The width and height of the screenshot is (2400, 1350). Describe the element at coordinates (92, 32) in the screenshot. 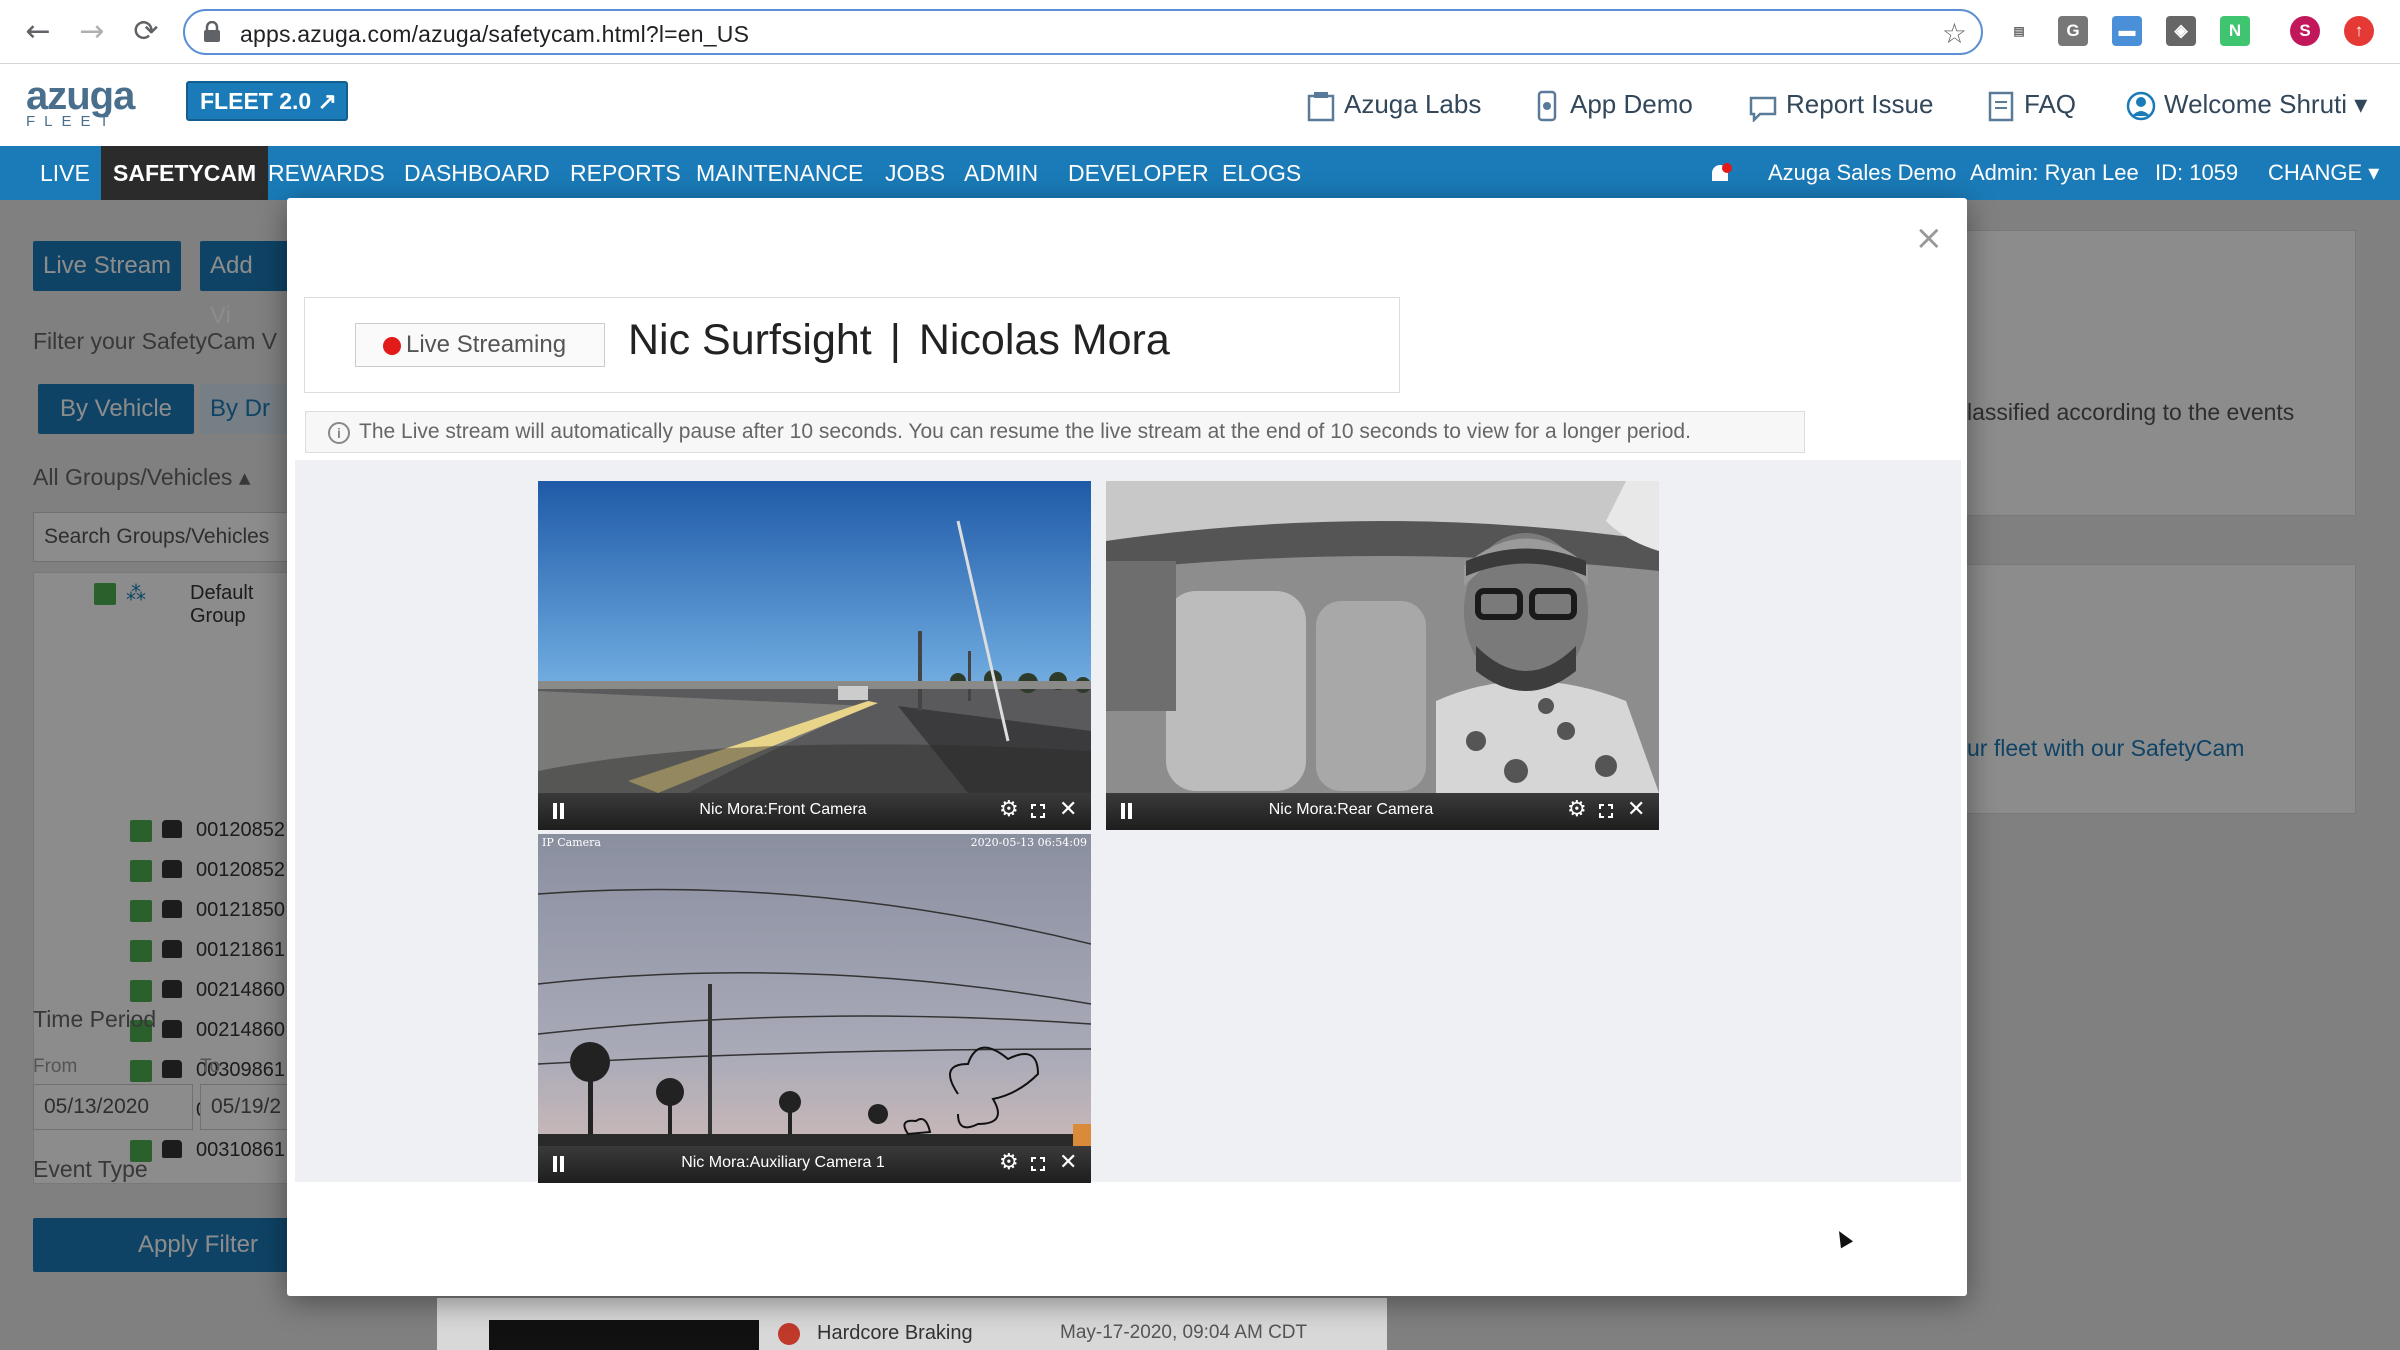

I see `forward-icon: →` at that location.